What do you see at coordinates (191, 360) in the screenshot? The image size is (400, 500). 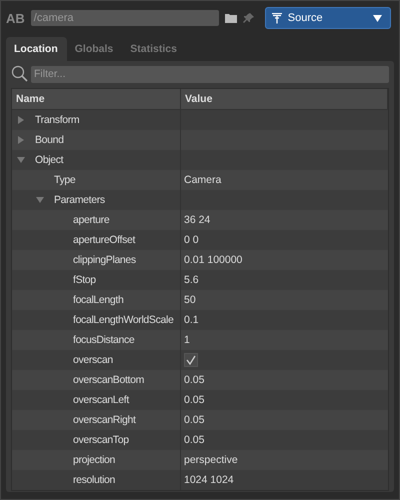 I see `checkbox` at bounding box center [191, 360].